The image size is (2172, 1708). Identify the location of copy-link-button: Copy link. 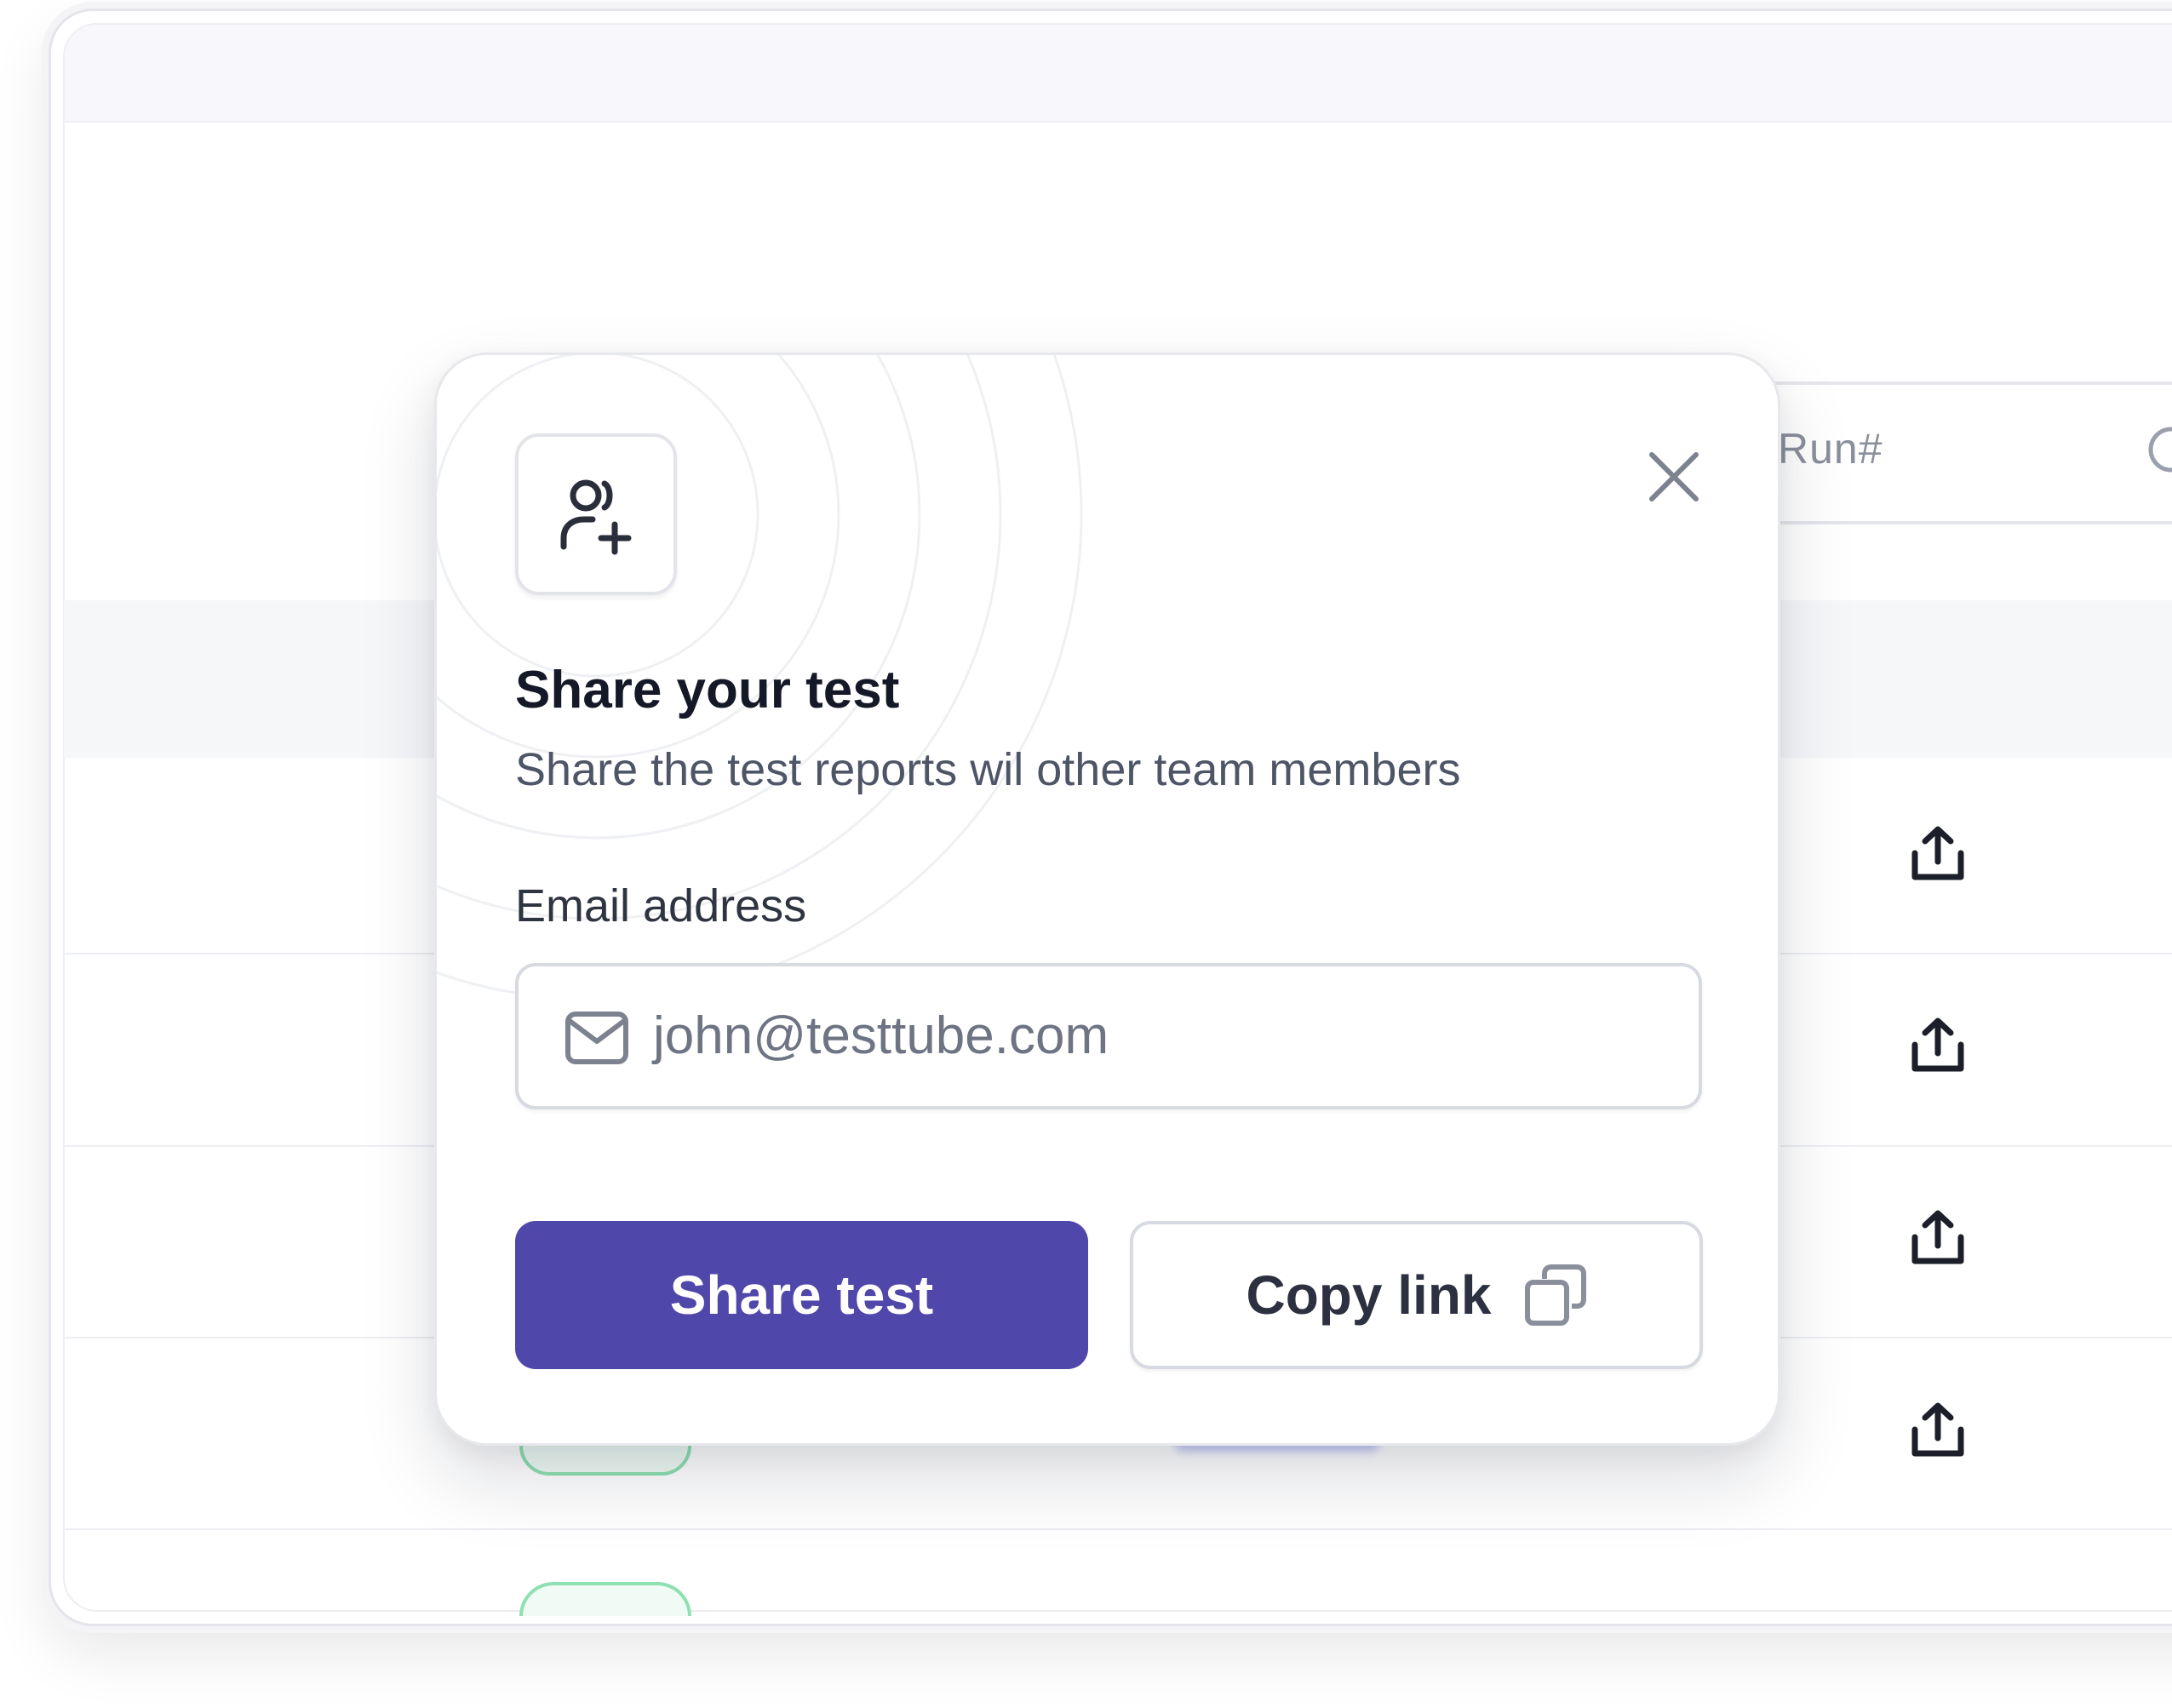
(1416, 1295).